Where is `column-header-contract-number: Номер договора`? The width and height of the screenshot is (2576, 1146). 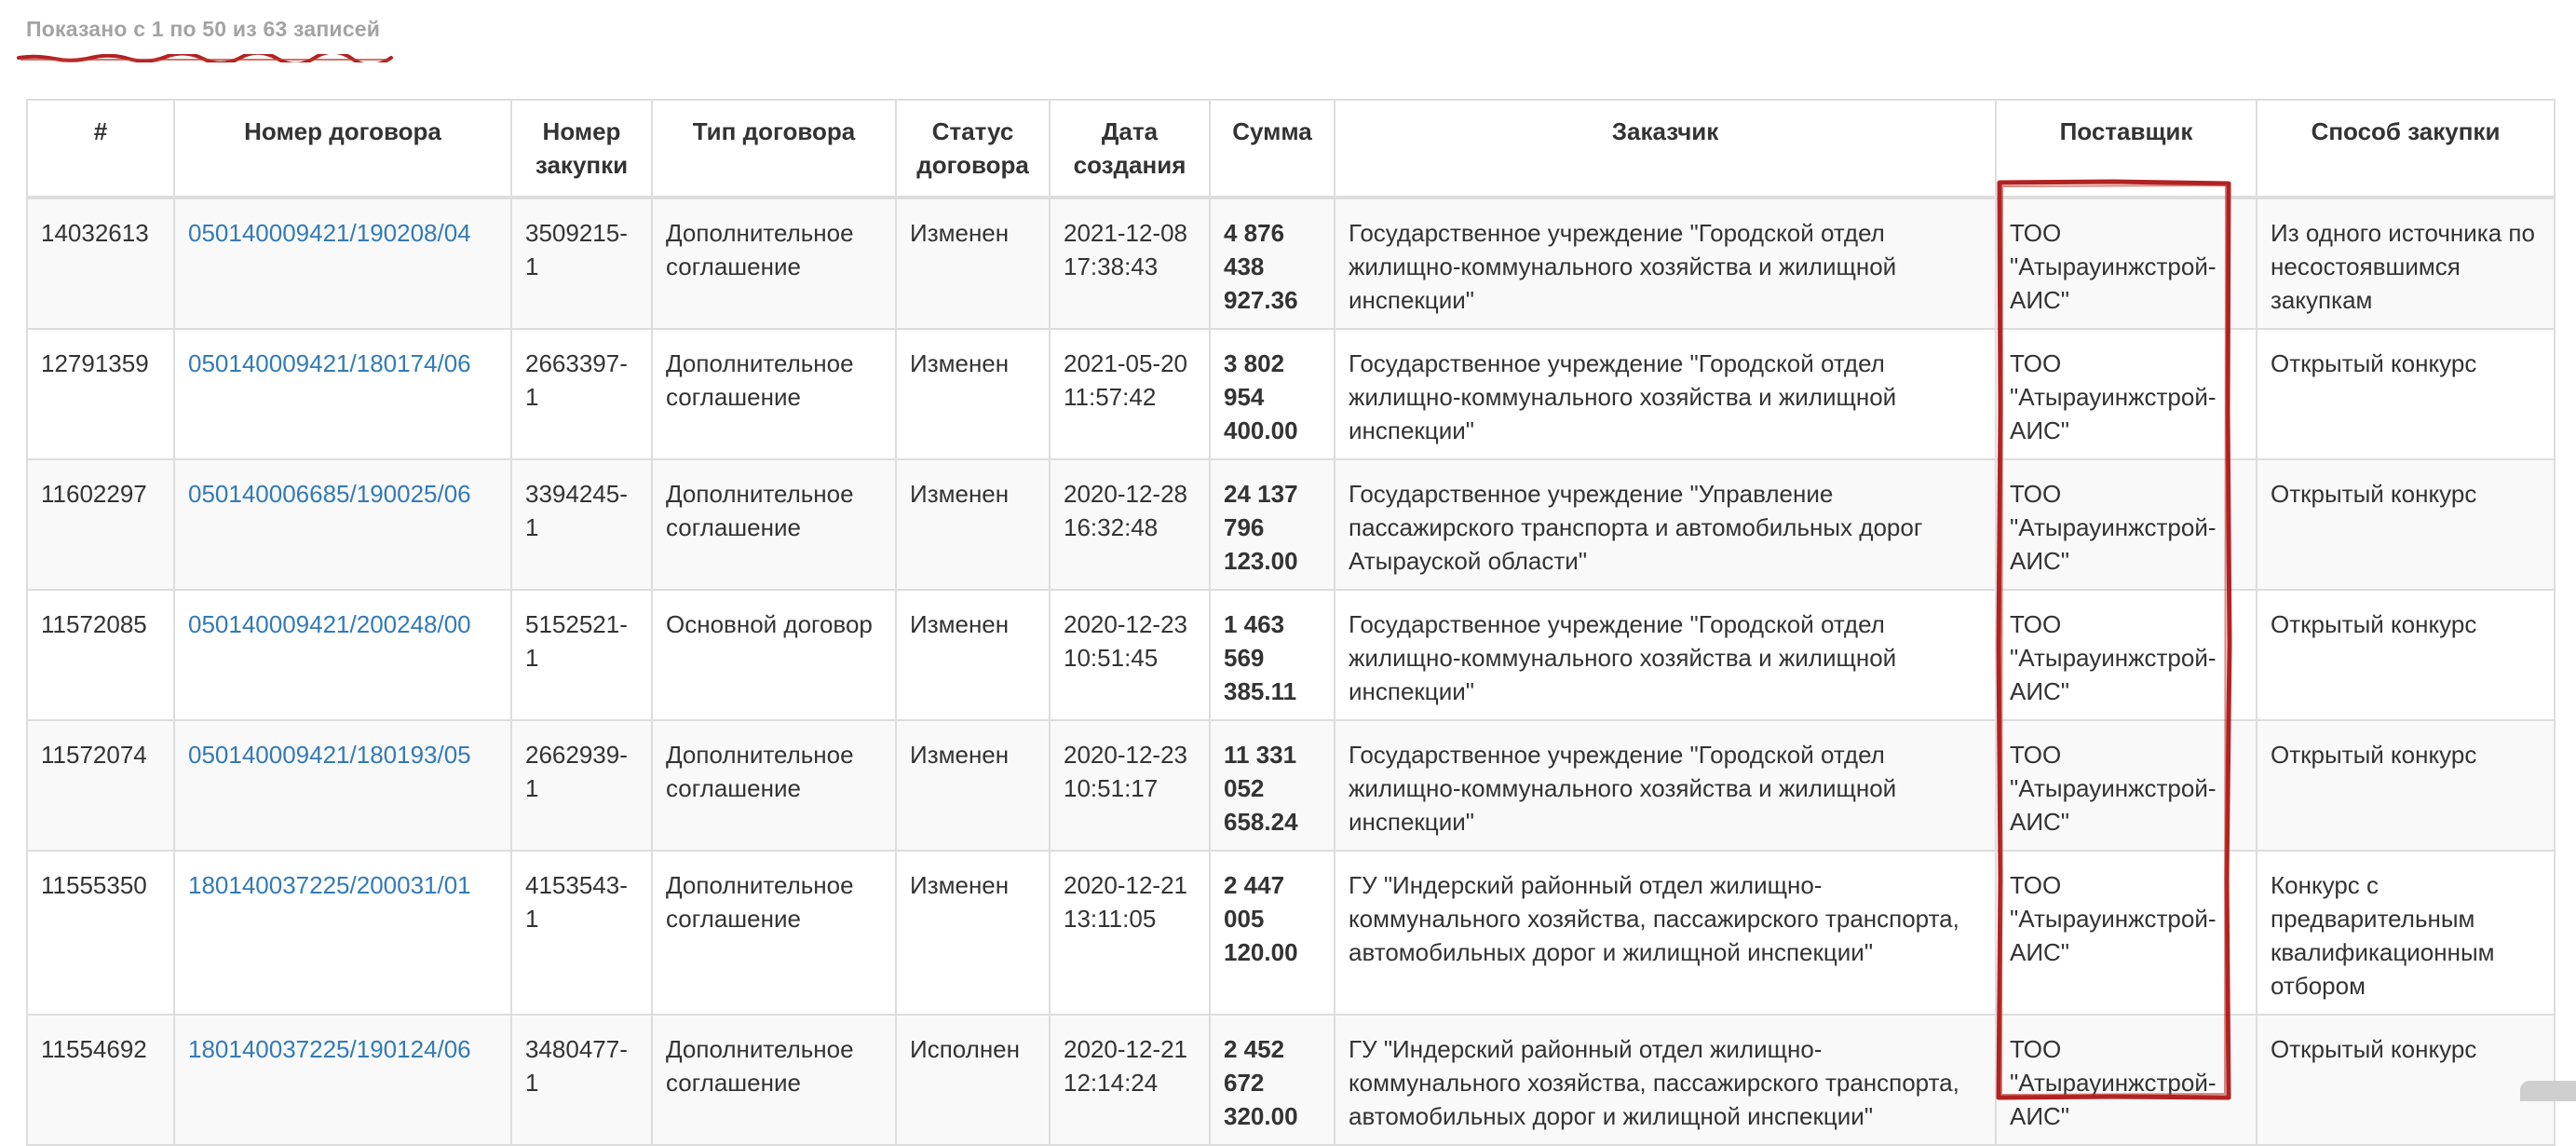
column-header-contract-number: Номер договора is located at coordinates (342, 149).